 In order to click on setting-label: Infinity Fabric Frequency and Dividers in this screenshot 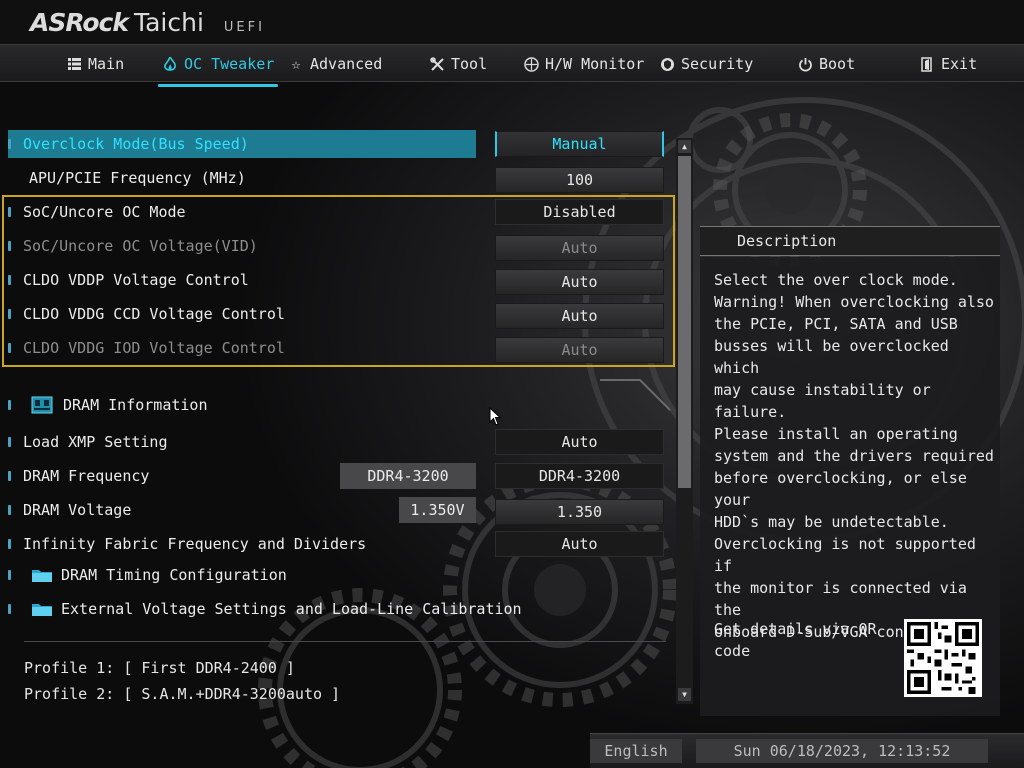, I will do `click(195, 544)`.